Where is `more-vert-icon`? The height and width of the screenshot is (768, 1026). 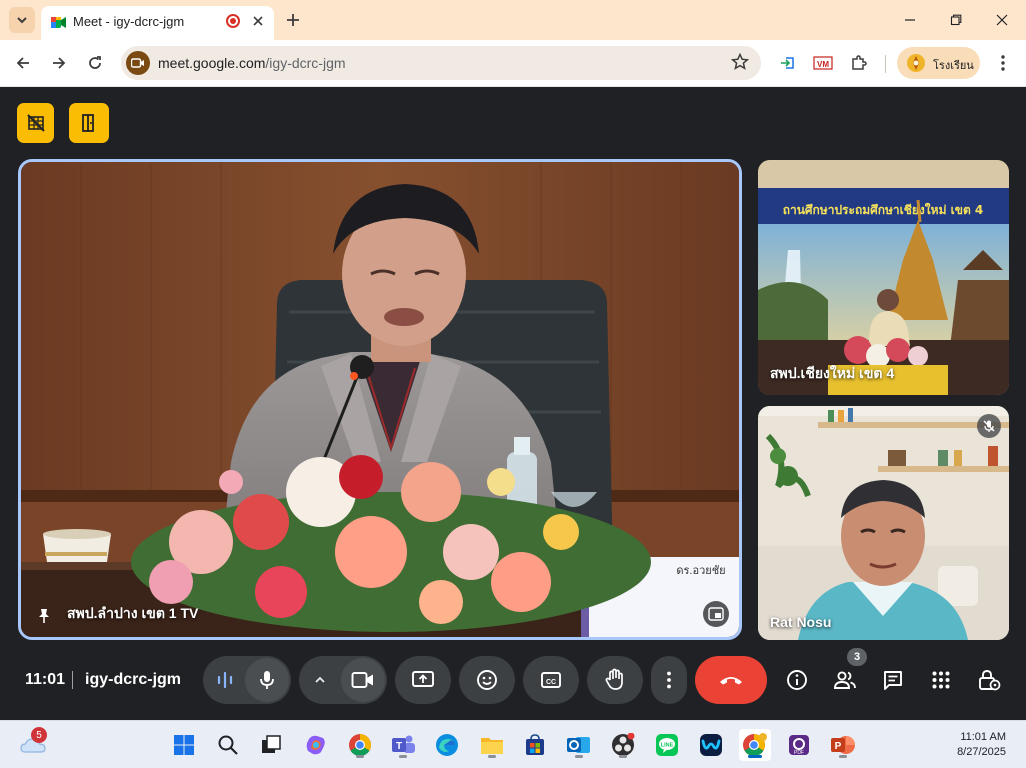
more-vert-icon is located at coordinates (1003, 63).